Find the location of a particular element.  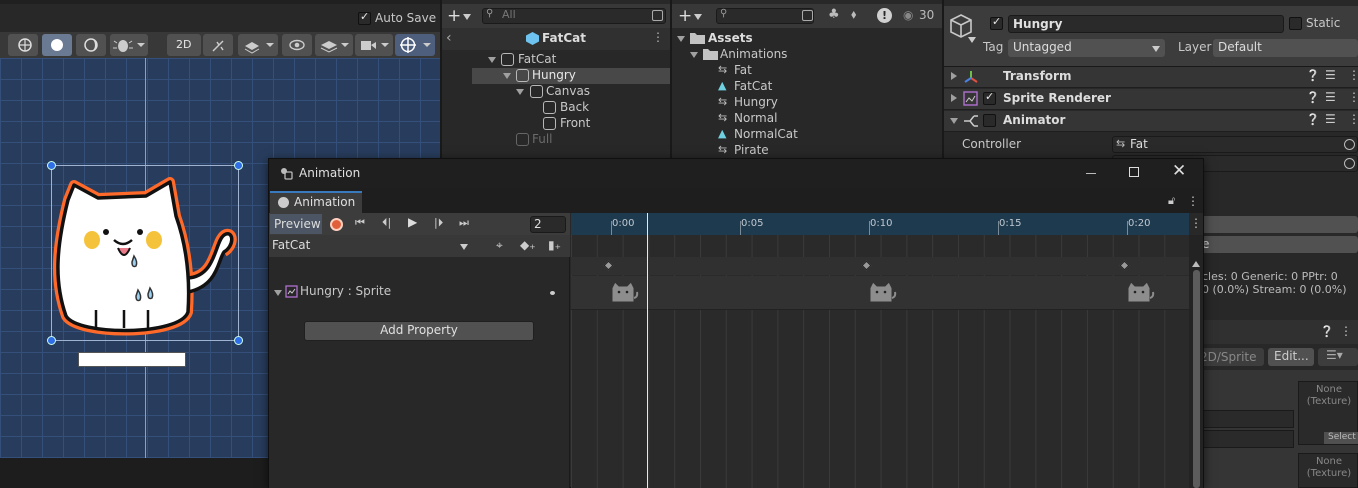

scroll-up-arrow is located at coordinates (1196, 264).